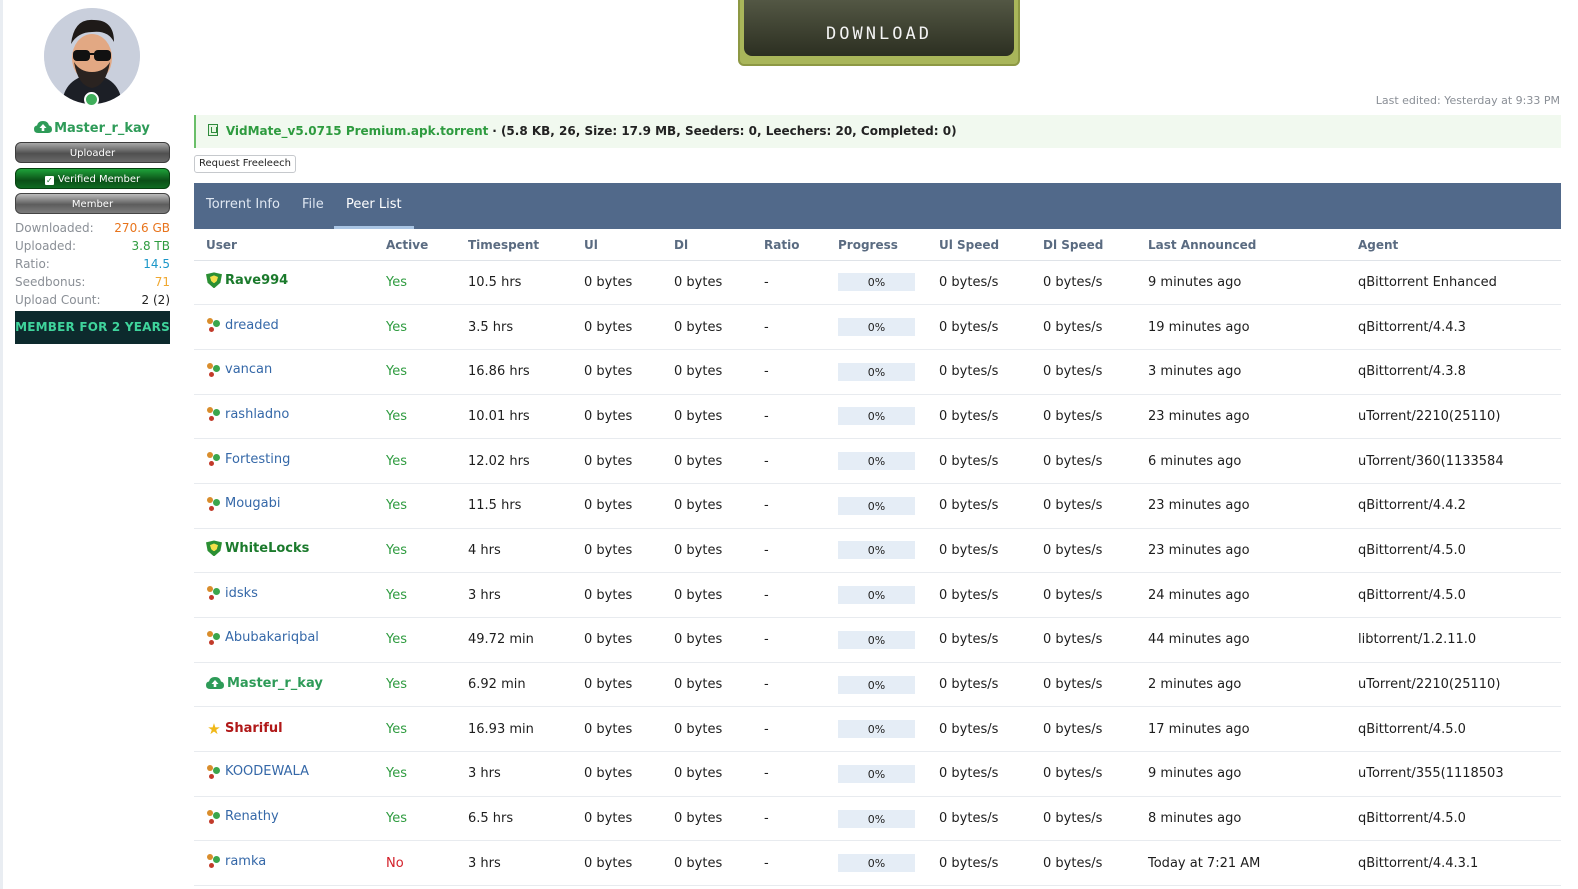  I want to click on torrent-file-link: VidMate_v5.0715 Premium.apk.torrent, so click(357, 131).